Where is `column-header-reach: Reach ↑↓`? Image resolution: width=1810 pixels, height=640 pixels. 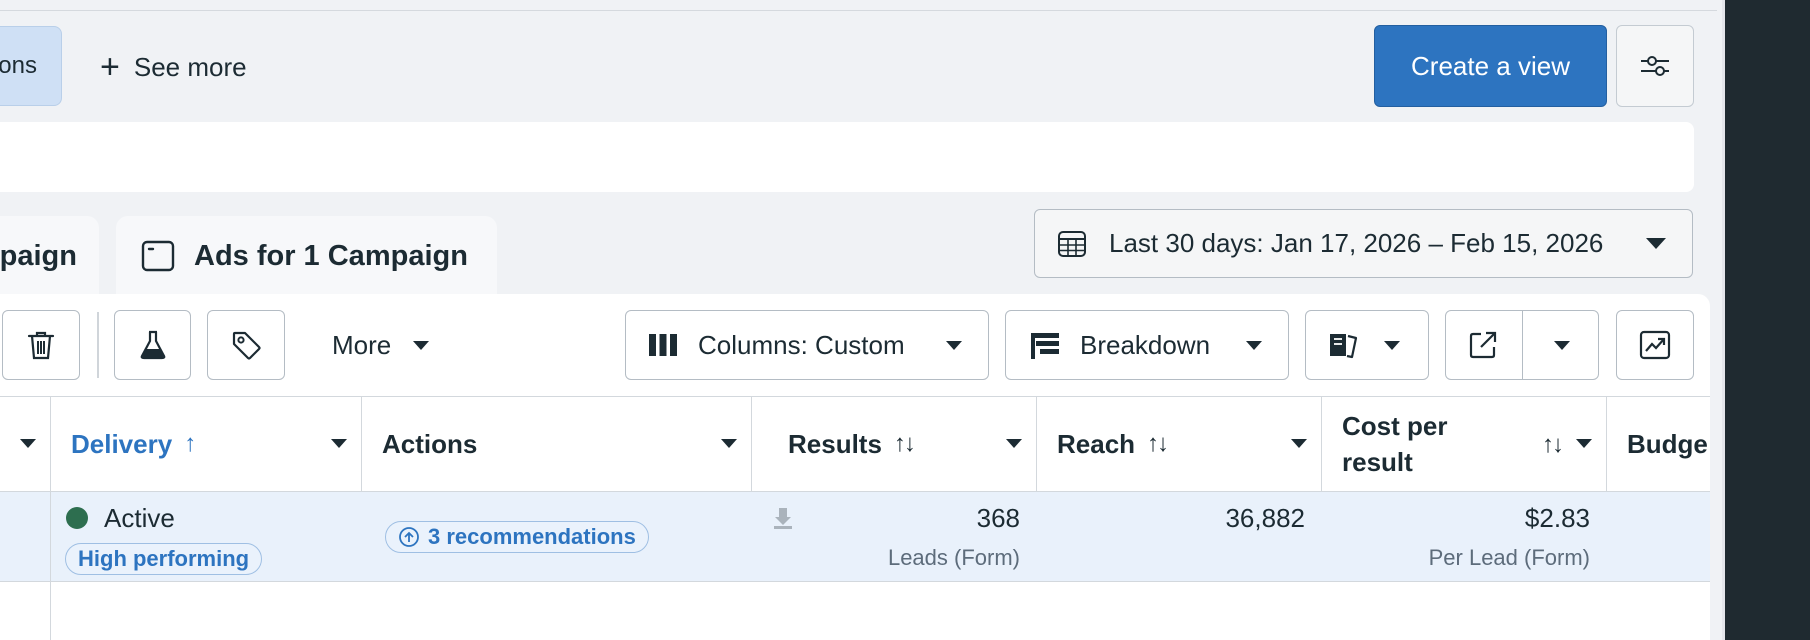 column-header-reach: Reach ↑↓ is located at coordinates (1179, 444).